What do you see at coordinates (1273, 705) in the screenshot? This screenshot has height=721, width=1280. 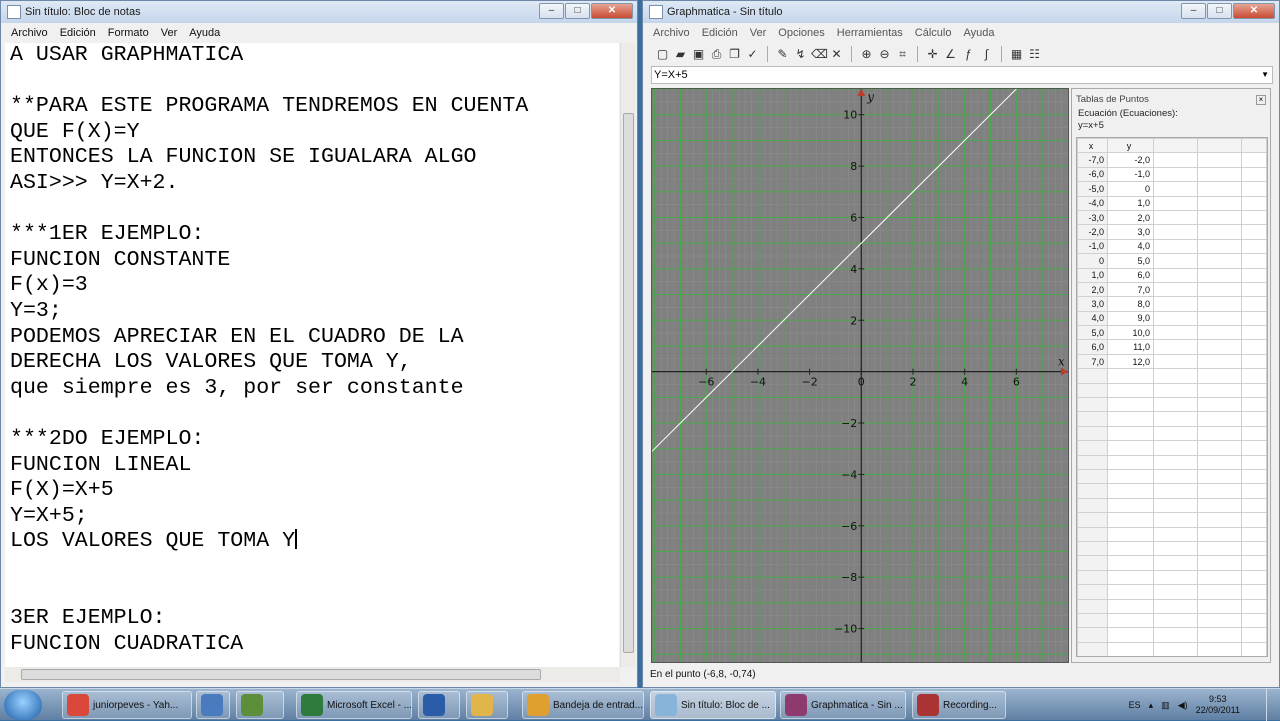 I see `show-desktop-button` at bounding box center [1273, 705].